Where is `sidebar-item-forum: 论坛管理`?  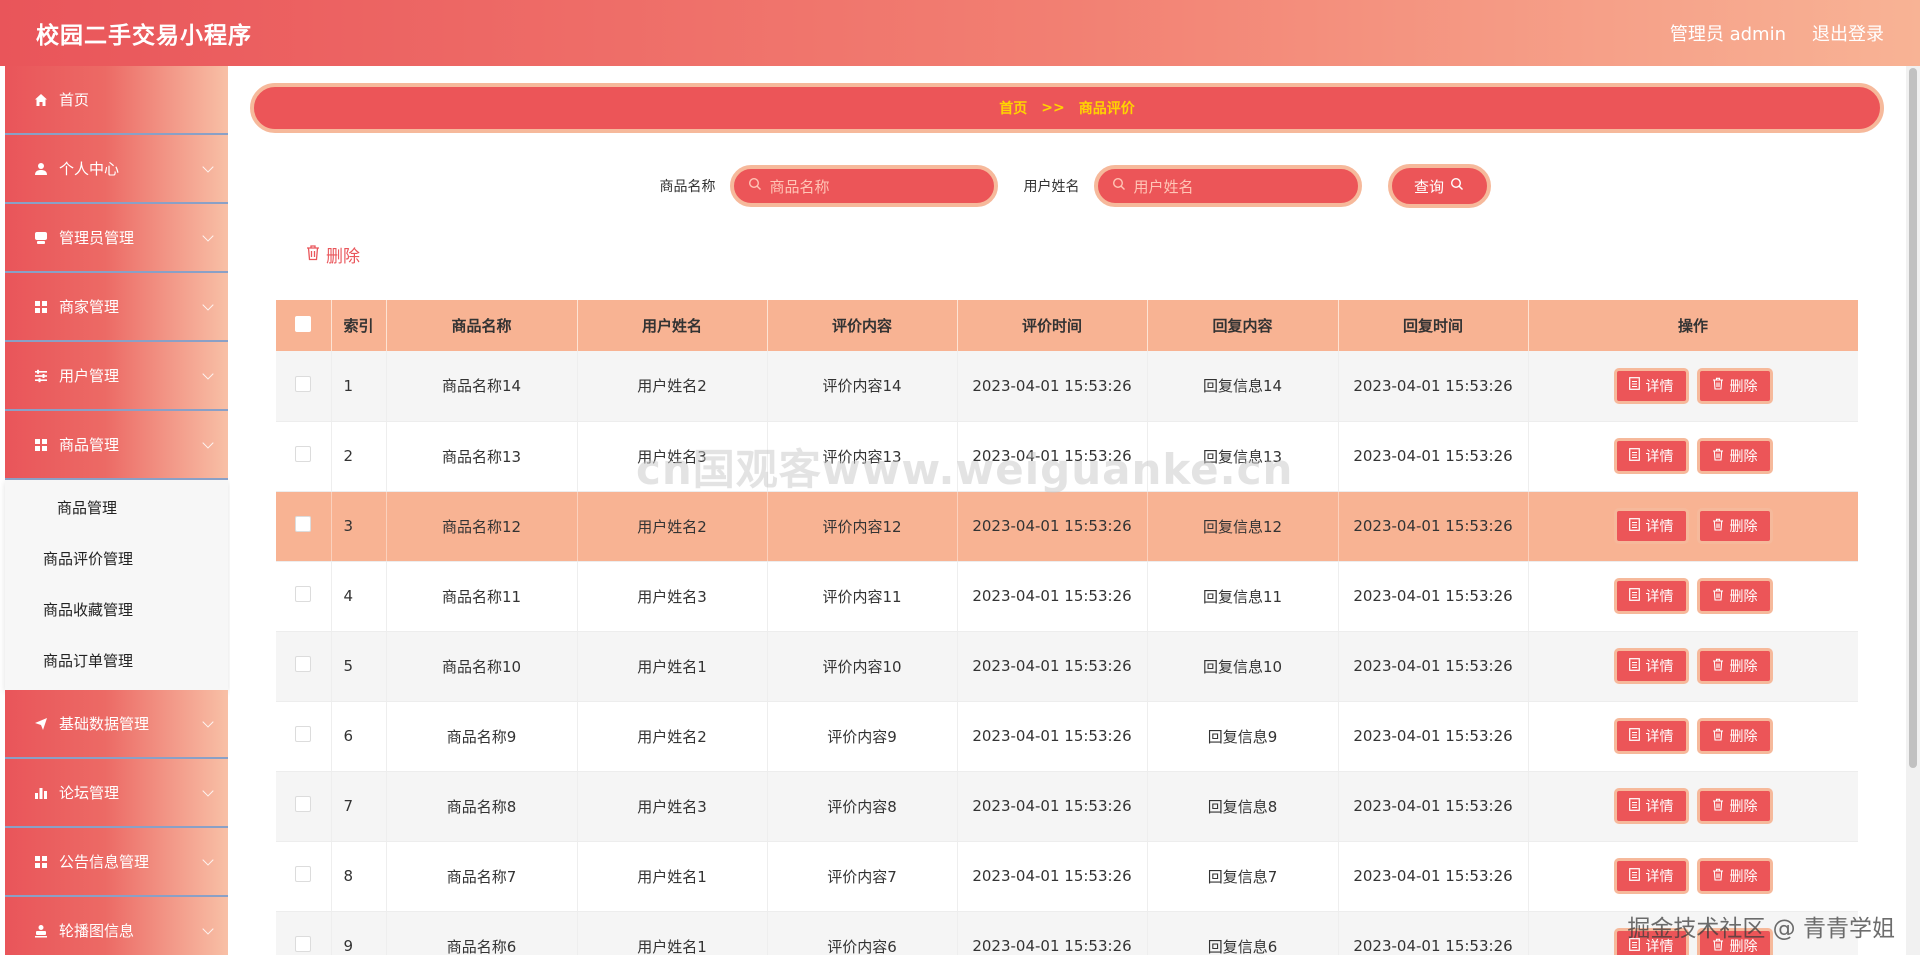
sidebar-item-forum: 论坛管理 is located at coordinates (116, 793).